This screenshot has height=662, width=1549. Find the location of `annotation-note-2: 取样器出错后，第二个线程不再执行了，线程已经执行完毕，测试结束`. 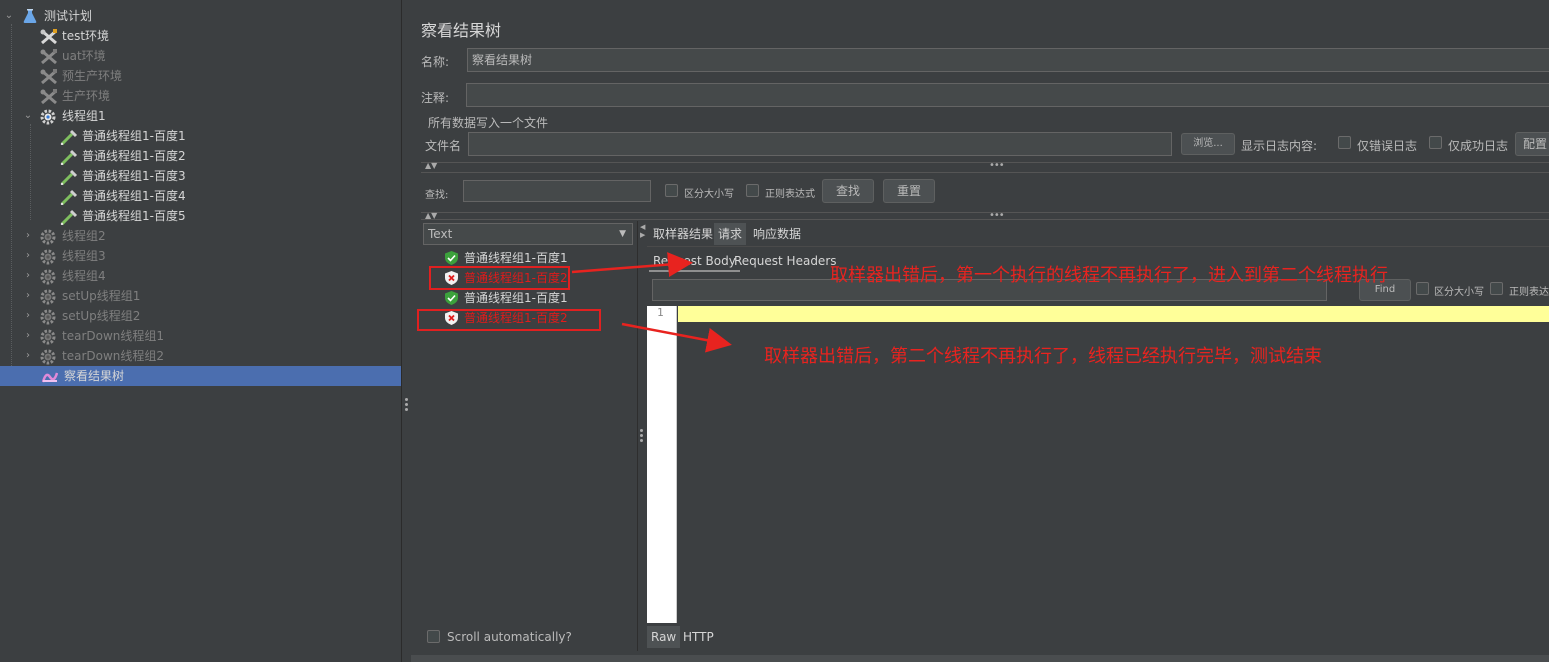

annotation-note-2: 取样器出错后，第二个线程不再执行了，线程已经执行完毕，测试结束 is located at coordinates (1043, 356).